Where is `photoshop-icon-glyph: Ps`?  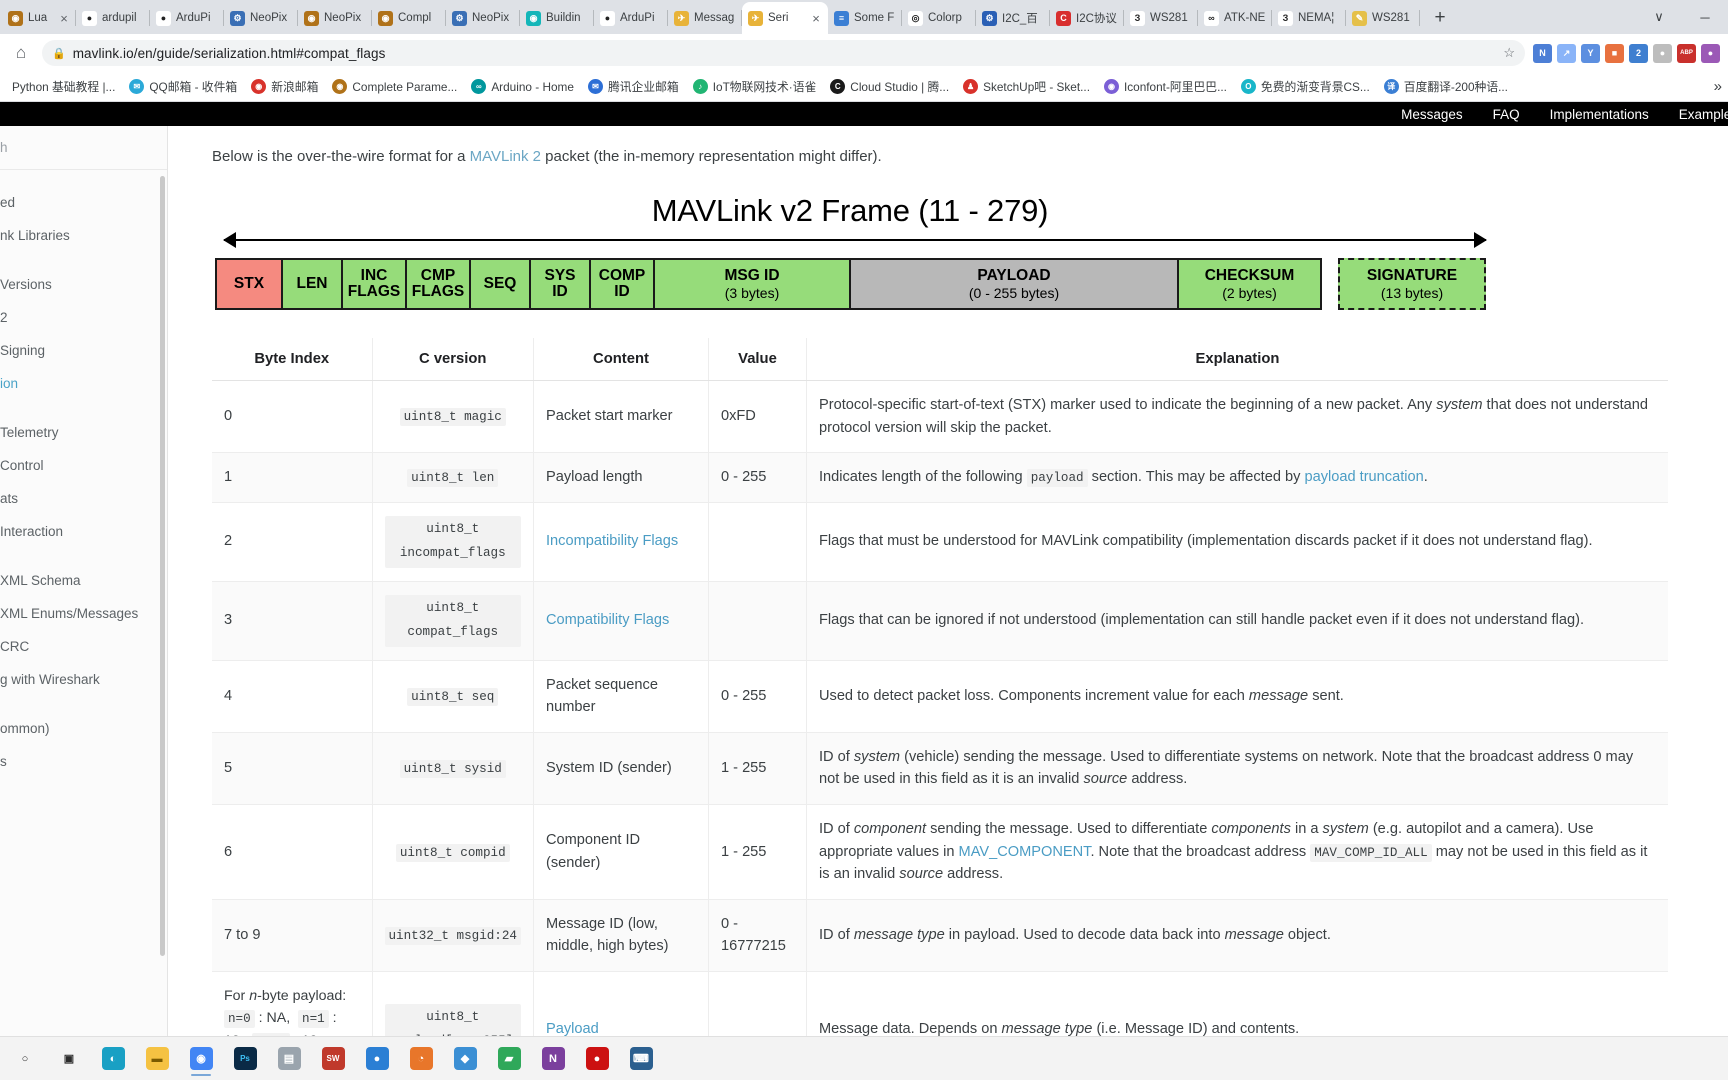 photoshop-icon-glyph: Ps is located at coordinates (245, 1058).